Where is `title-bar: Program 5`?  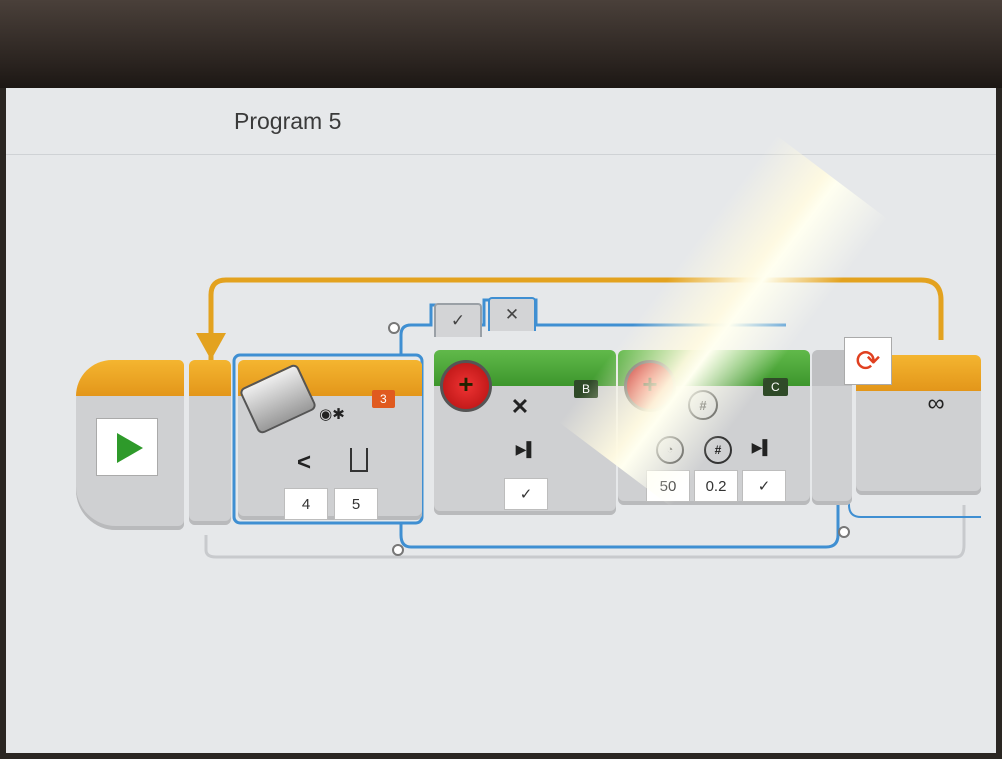
title-bar: Program 5 is located at coordinates (501, 121).